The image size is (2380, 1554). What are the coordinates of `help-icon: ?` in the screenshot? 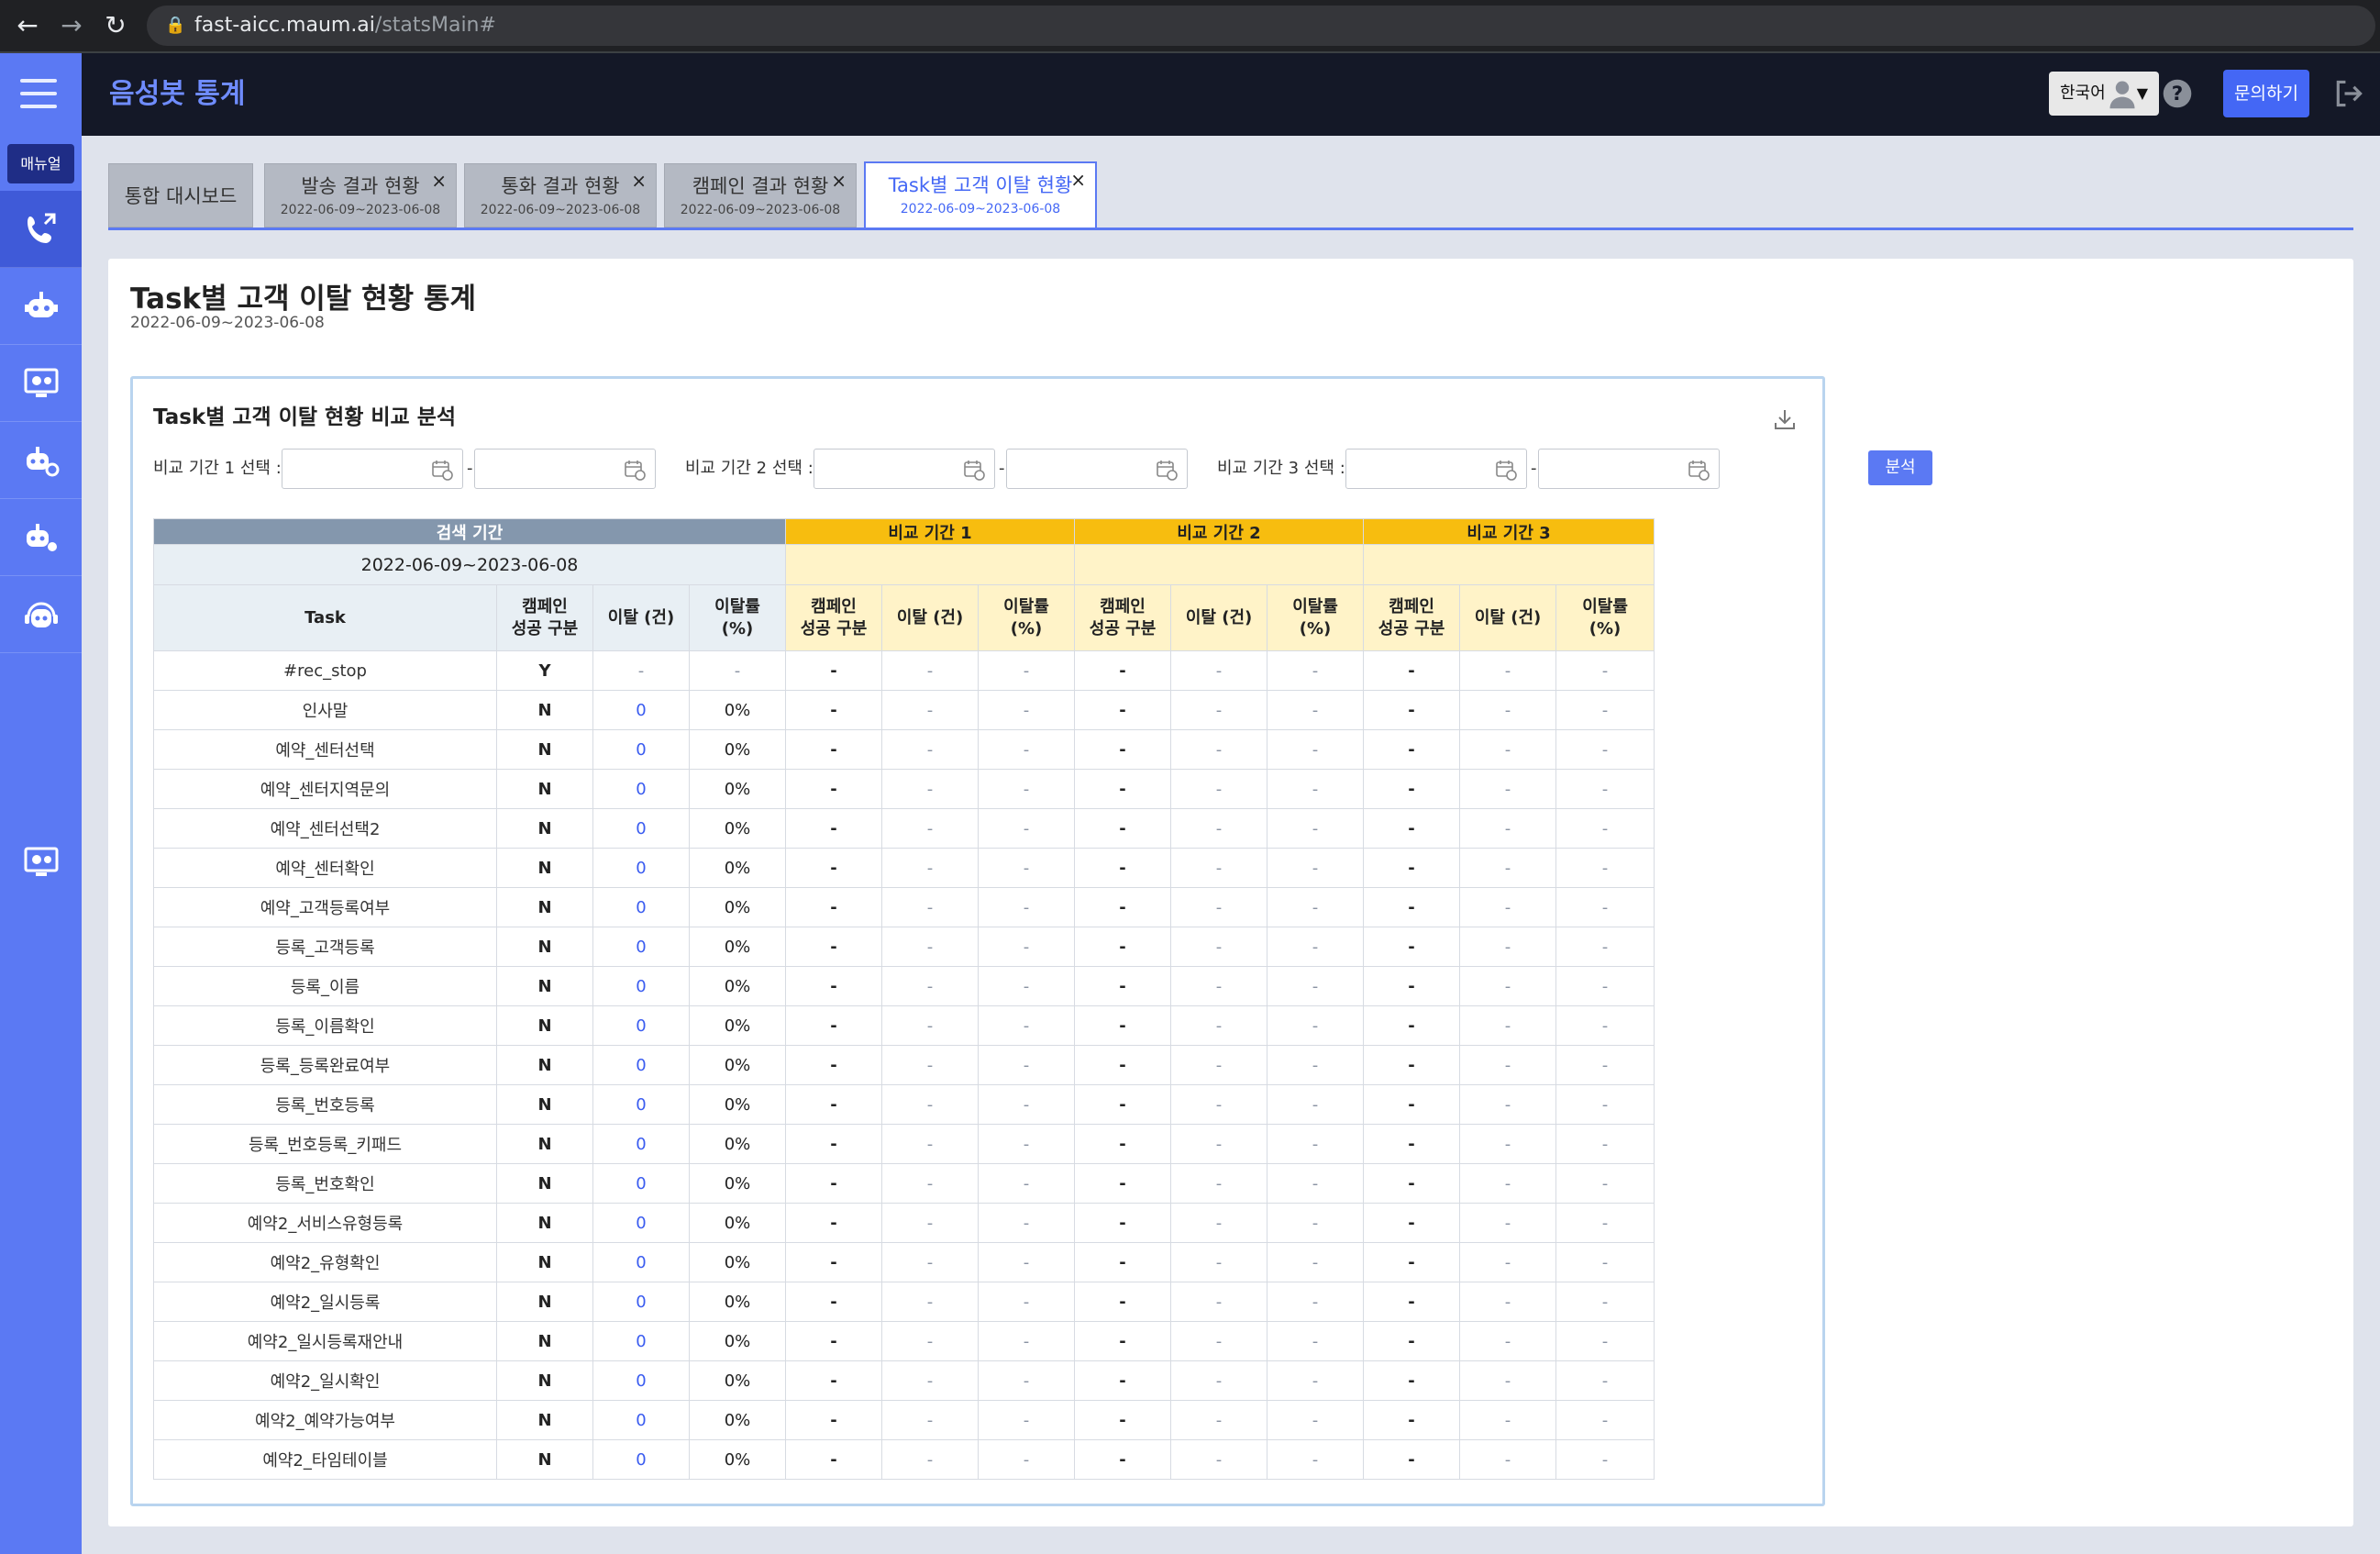 It's located at (2177, 93).